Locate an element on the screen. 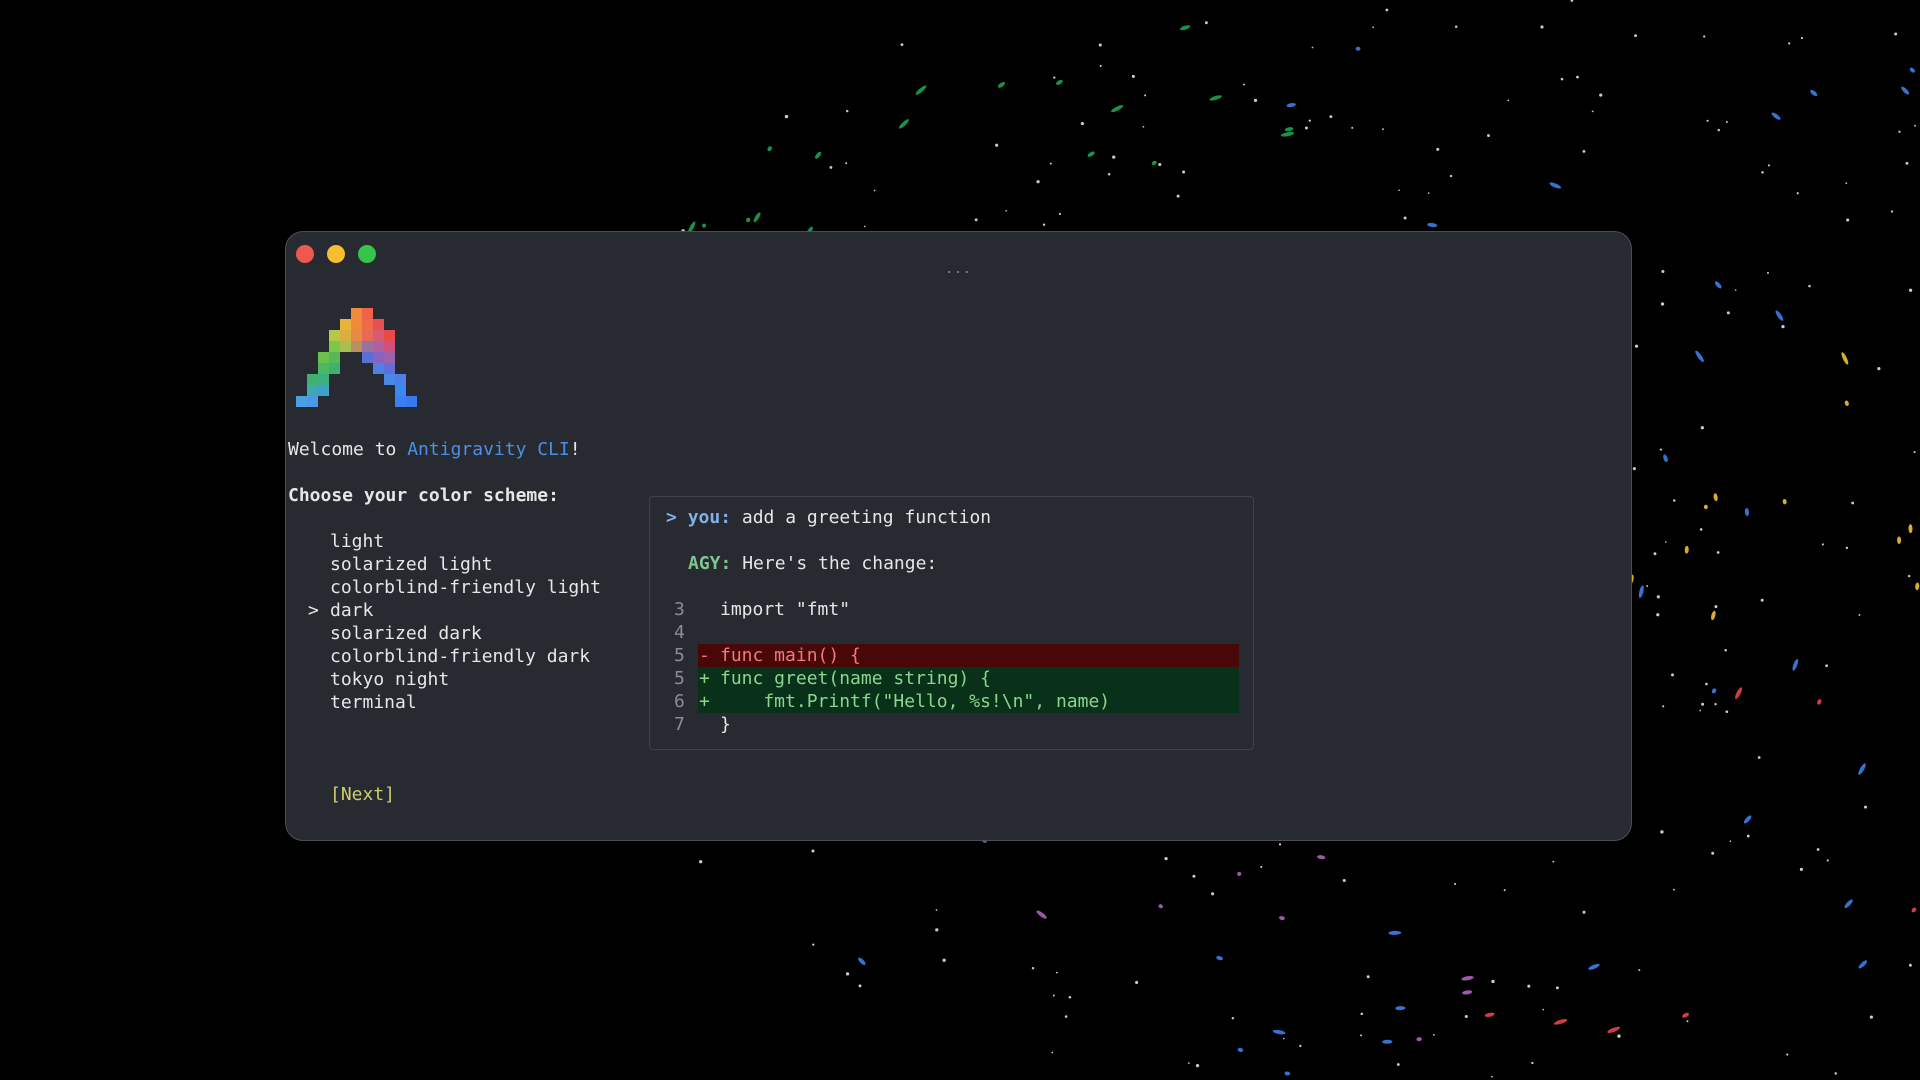 The height and width of the screenshot is (1080, 1920). color-scheme-label: solarized dark is located at coordinates (406, 633).